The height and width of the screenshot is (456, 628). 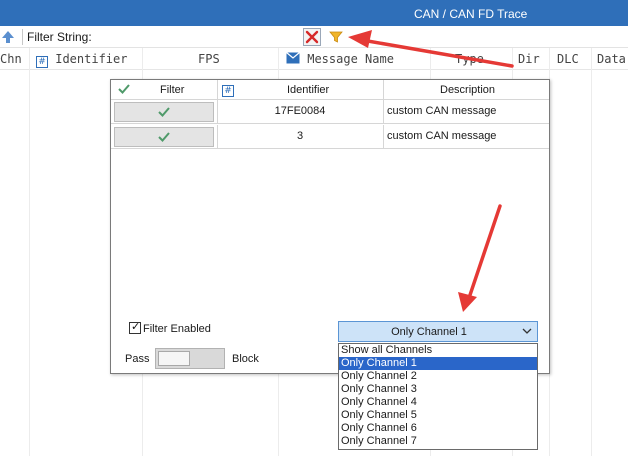 I want to click on filter-enabled-checkbox: Filter Enabled, so click(x=170, y=327).